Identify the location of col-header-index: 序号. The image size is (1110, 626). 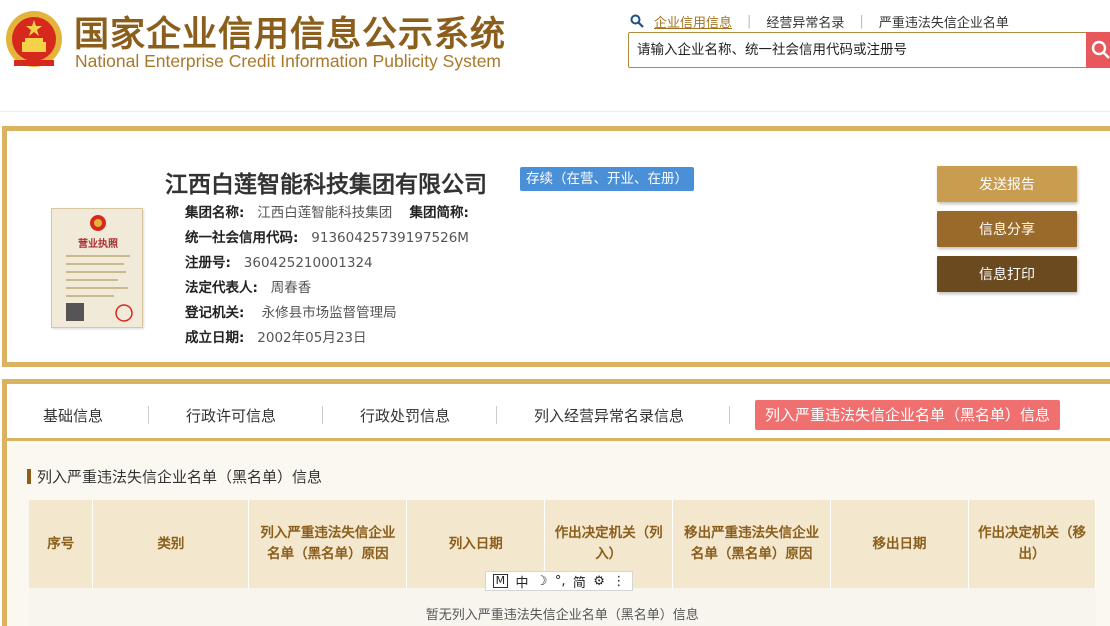
(61, 544).